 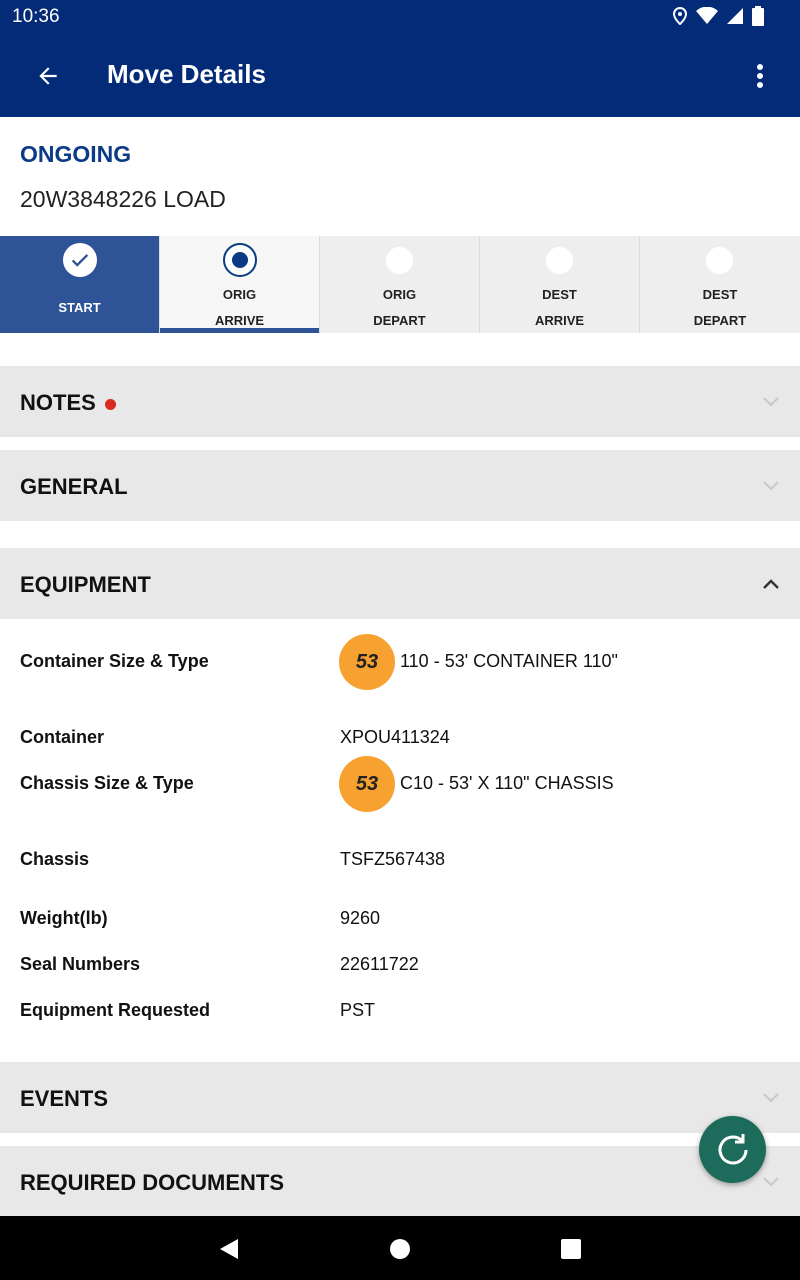 I want to click on container-size-badge: 53, so click(x=367, y=662).